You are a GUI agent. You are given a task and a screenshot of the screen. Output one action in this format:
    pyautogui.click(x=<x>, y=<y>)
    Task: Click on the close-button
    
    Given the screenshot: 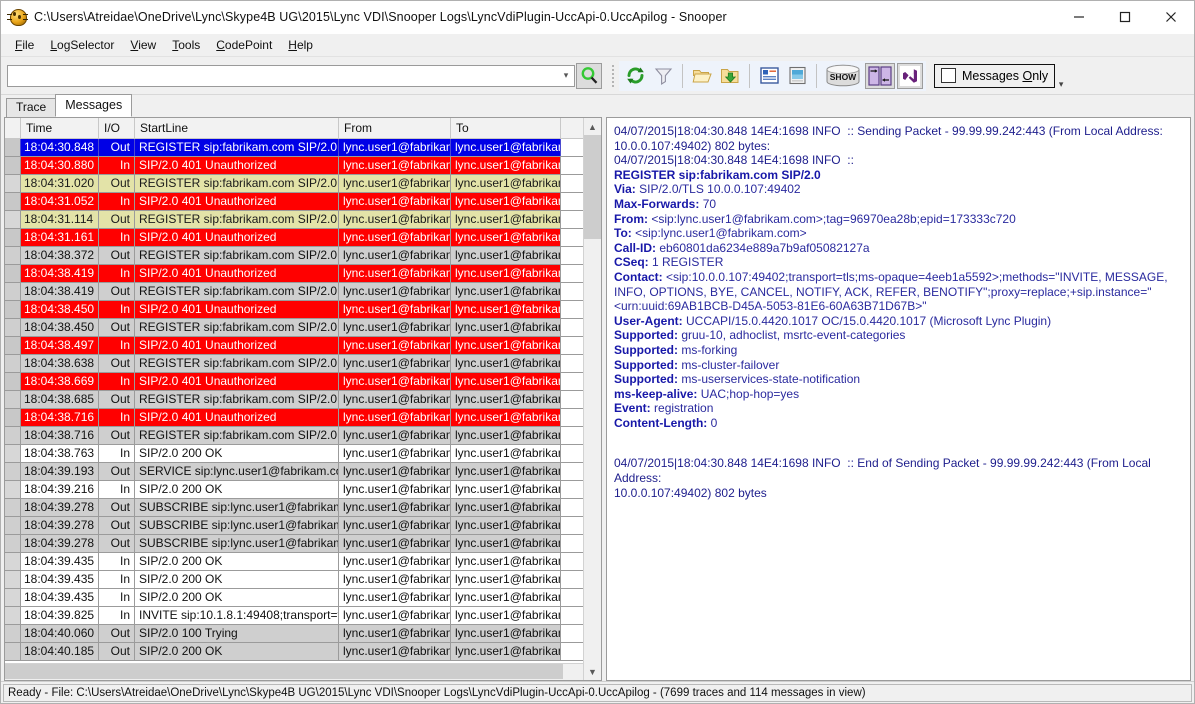 What is the action you would take?
    pyautogui.click(x=1171, y=17)
    